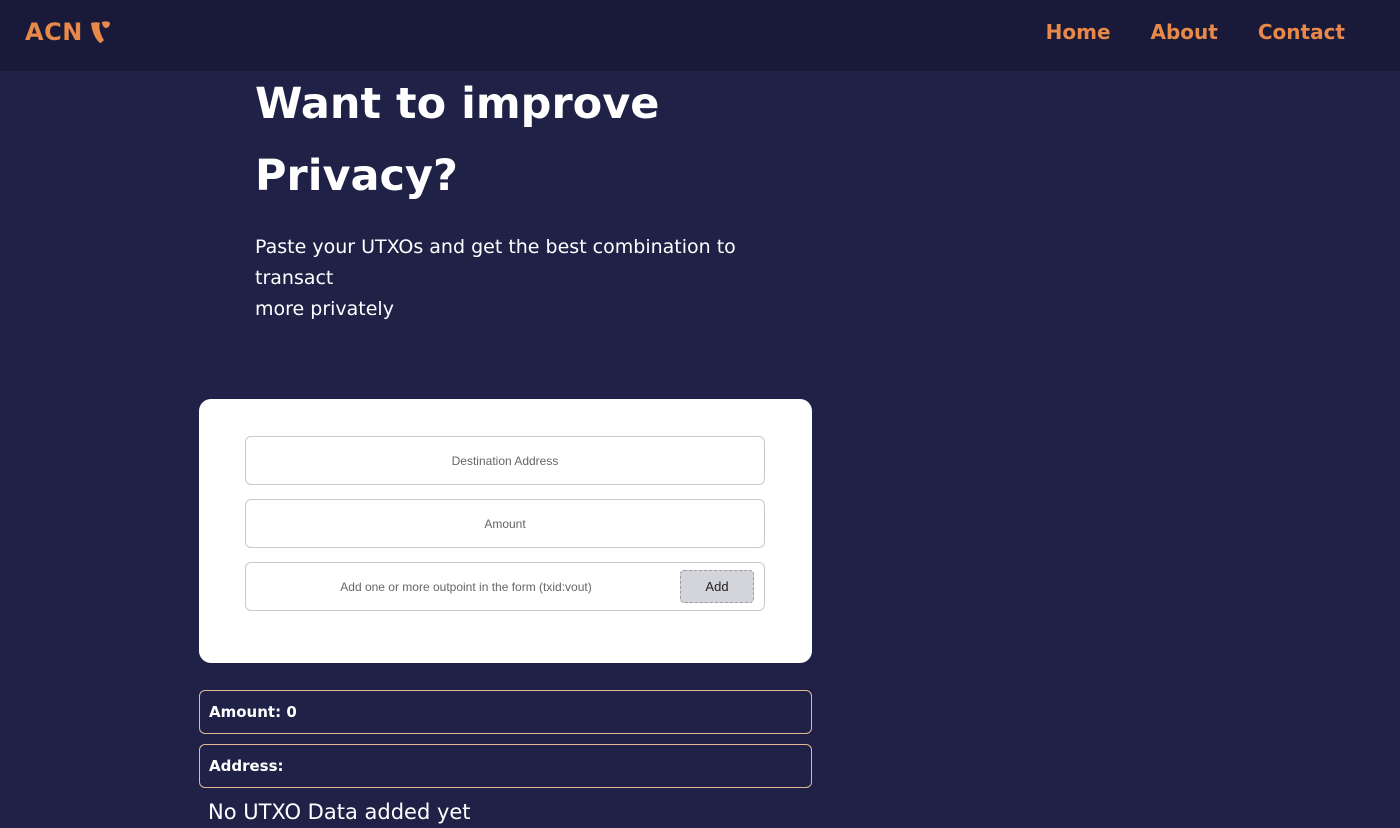 The height and width of the screenshot is (828, 1400). I want to click on logo: ACN, so click(68, 32).